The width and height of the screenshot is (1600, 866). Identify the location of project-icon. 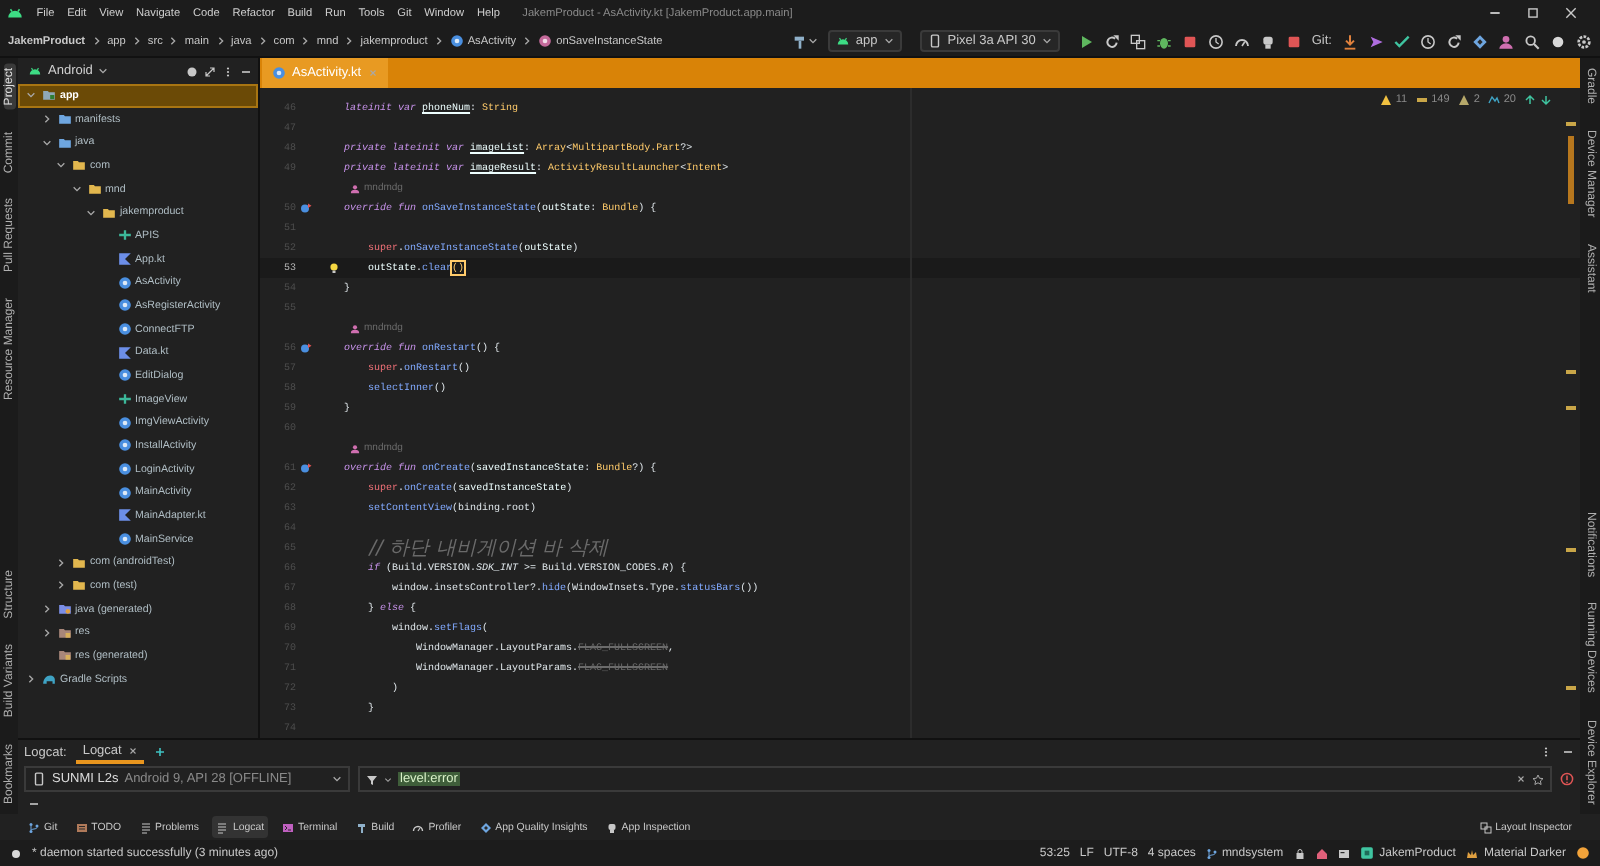
(1366, 853).